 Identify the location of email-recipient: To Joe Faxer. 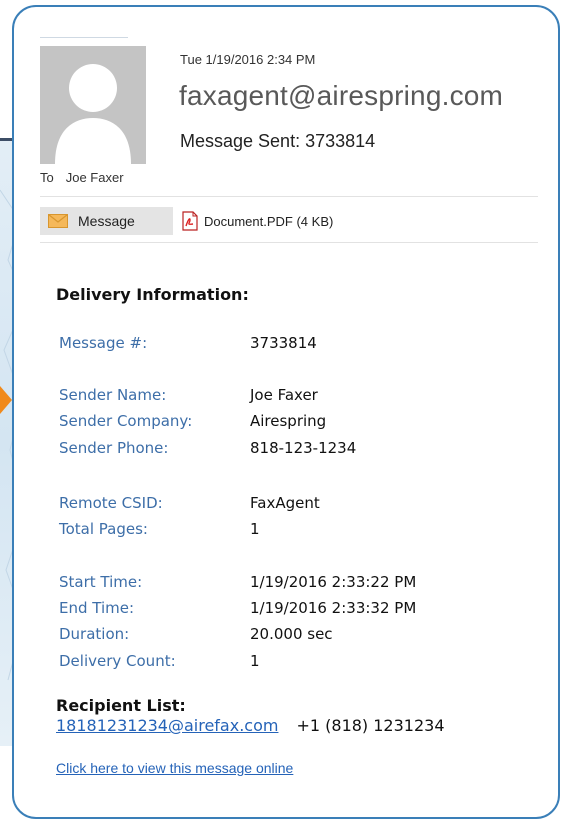
(82, 177).